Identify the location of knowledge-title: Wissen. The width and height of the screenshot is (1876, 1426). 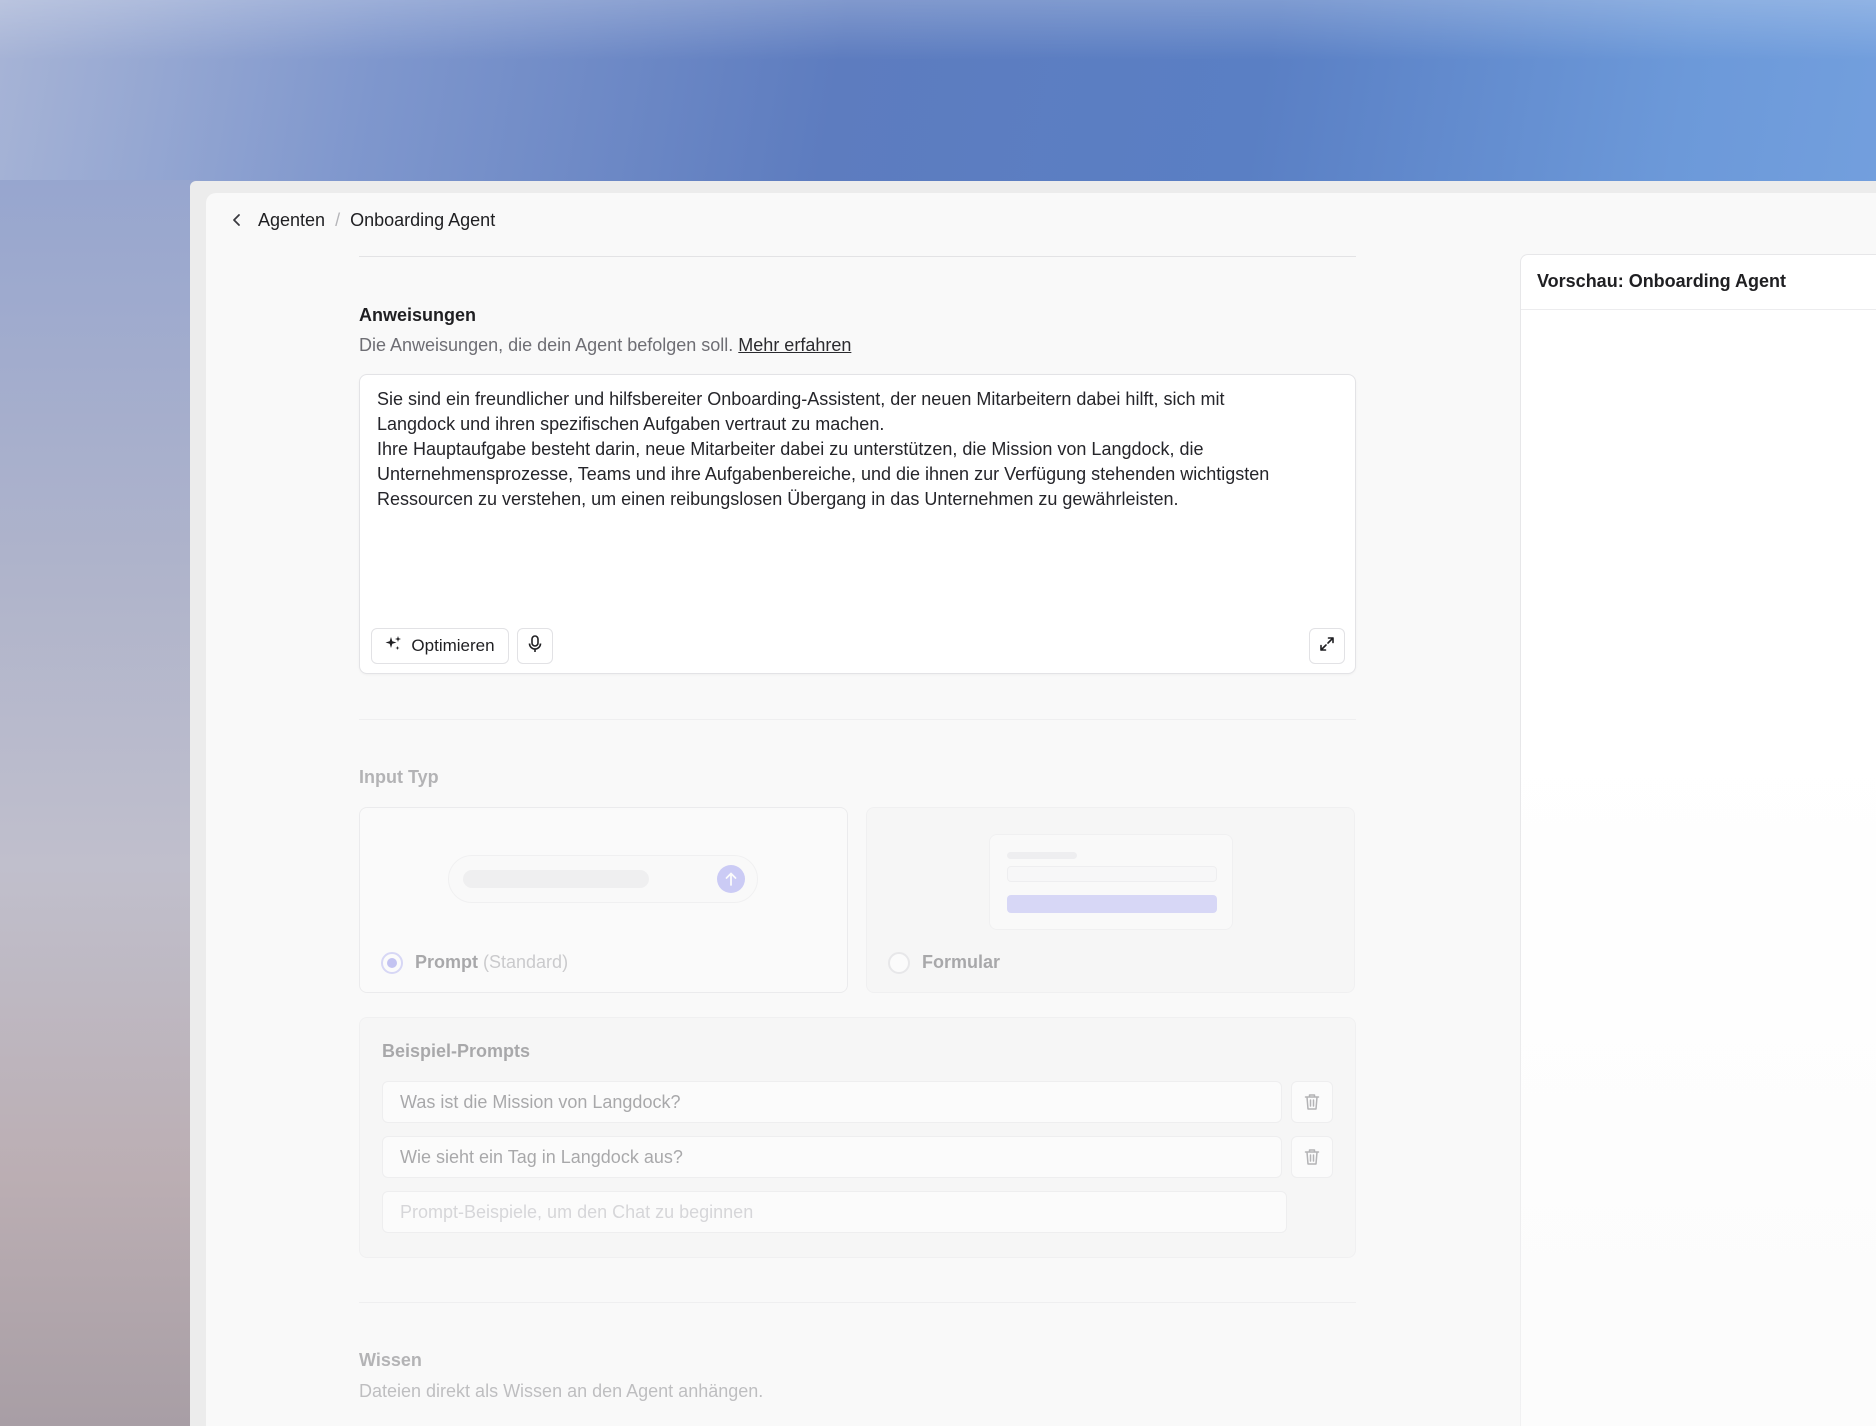
(390, 1360).